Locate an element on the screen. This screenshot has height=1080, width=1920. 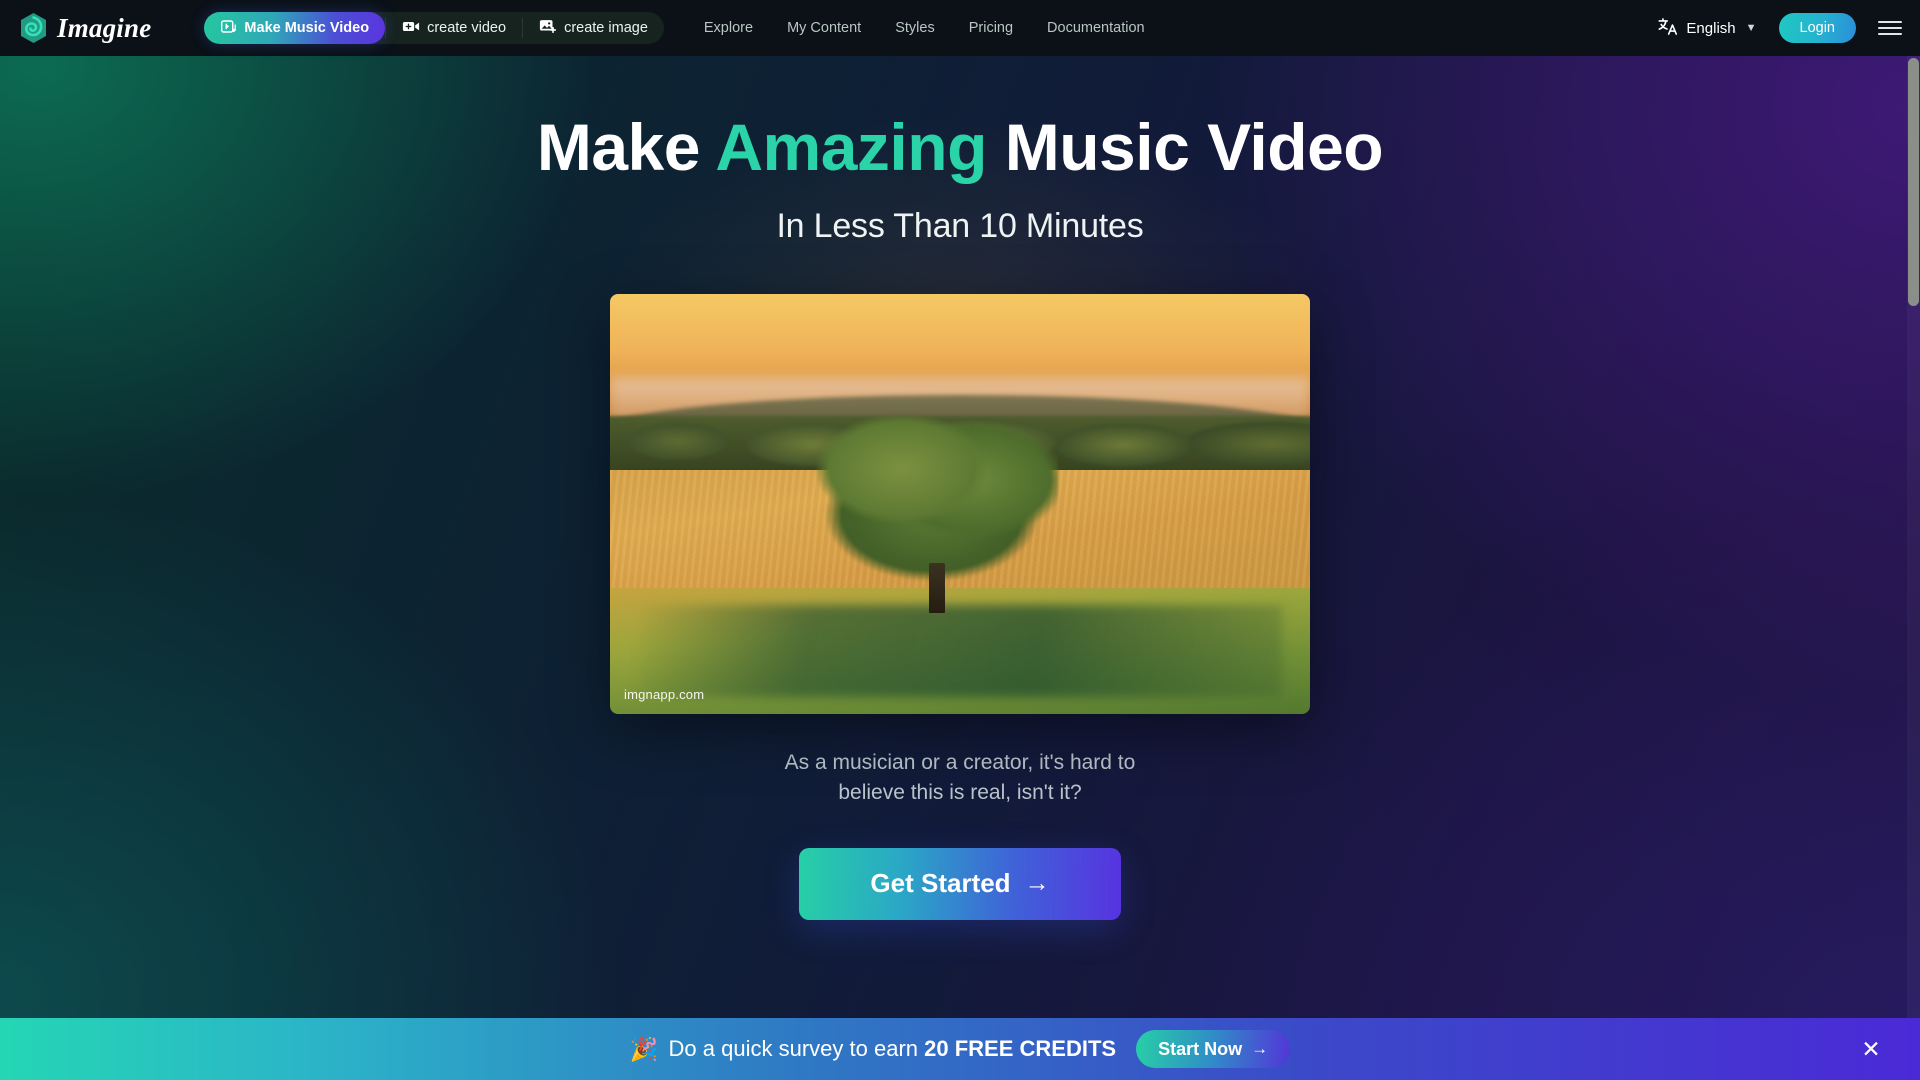
hero-caption-line-2: believe this is real, isn't it? is located at coordinates (960, 792).